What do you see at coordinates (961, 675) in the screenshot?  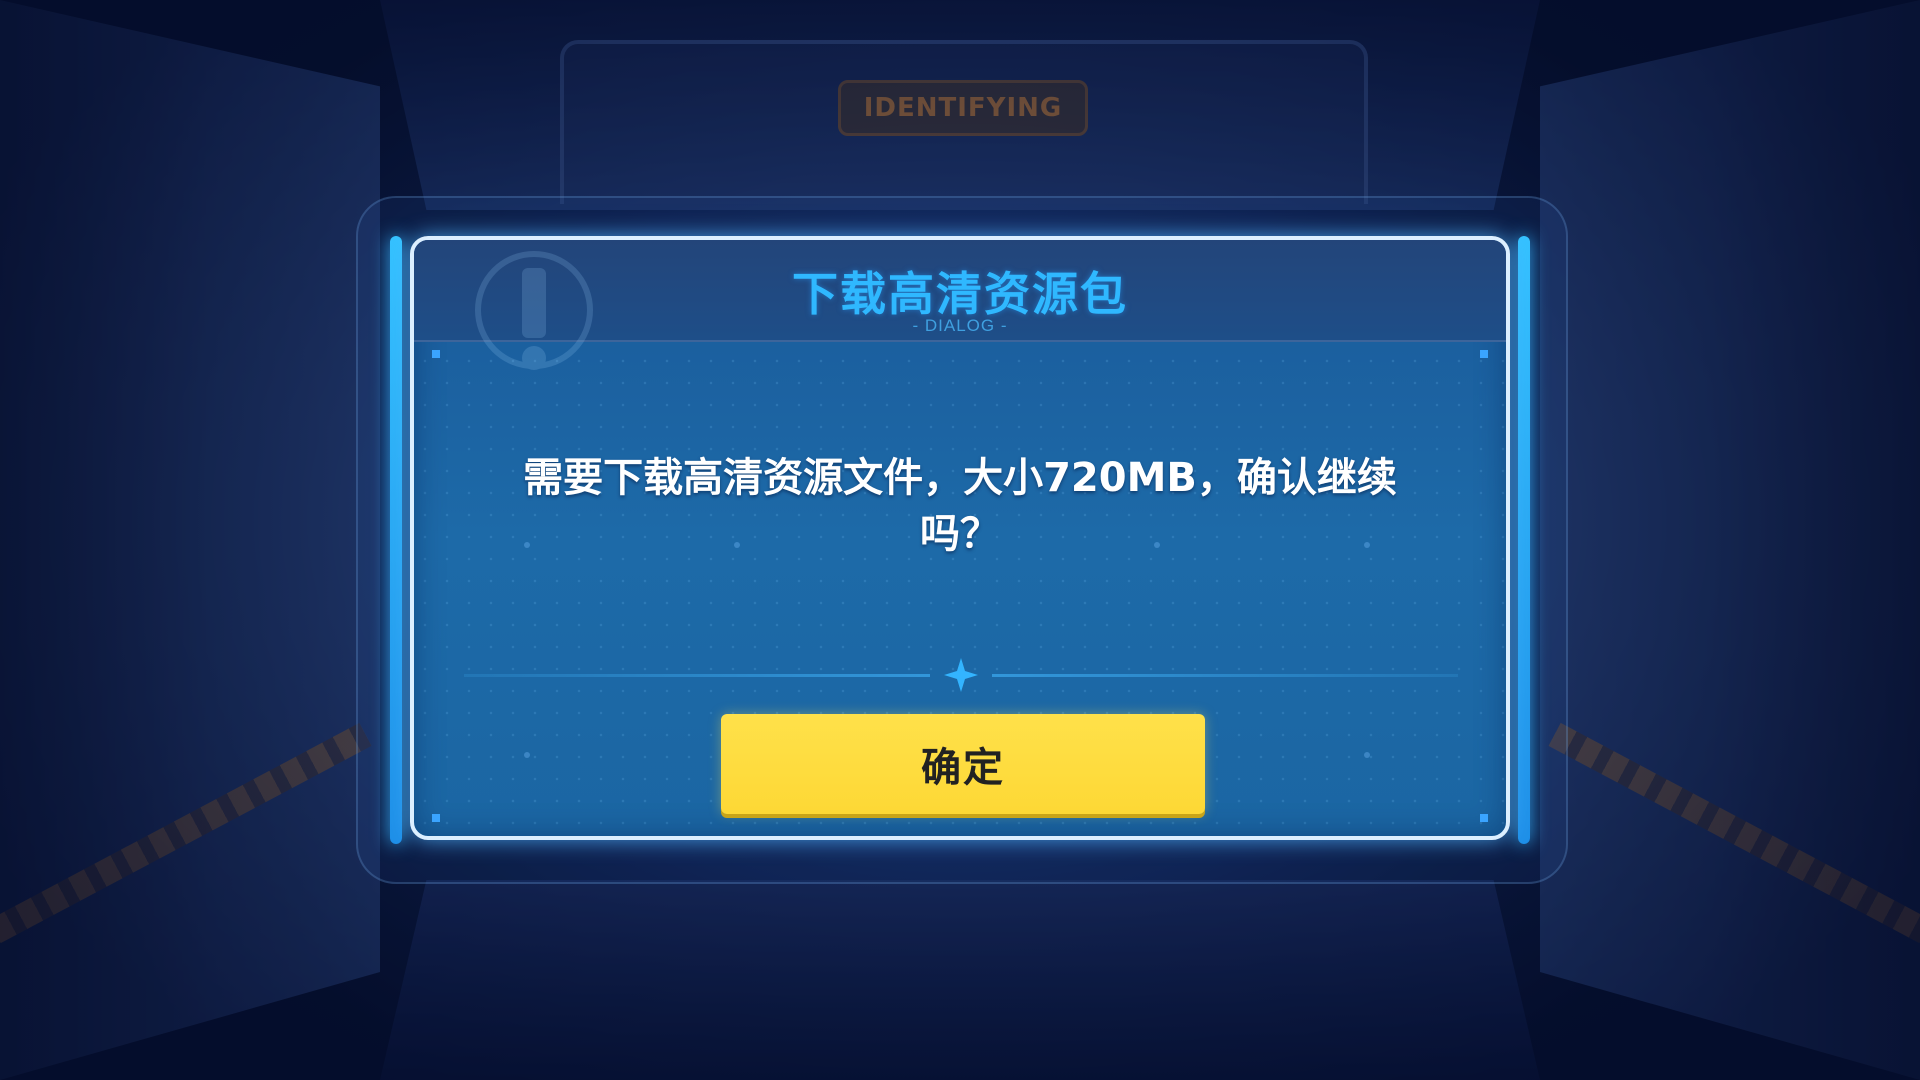 I see `four-point-star-icon` at bounding box center [961, 675].